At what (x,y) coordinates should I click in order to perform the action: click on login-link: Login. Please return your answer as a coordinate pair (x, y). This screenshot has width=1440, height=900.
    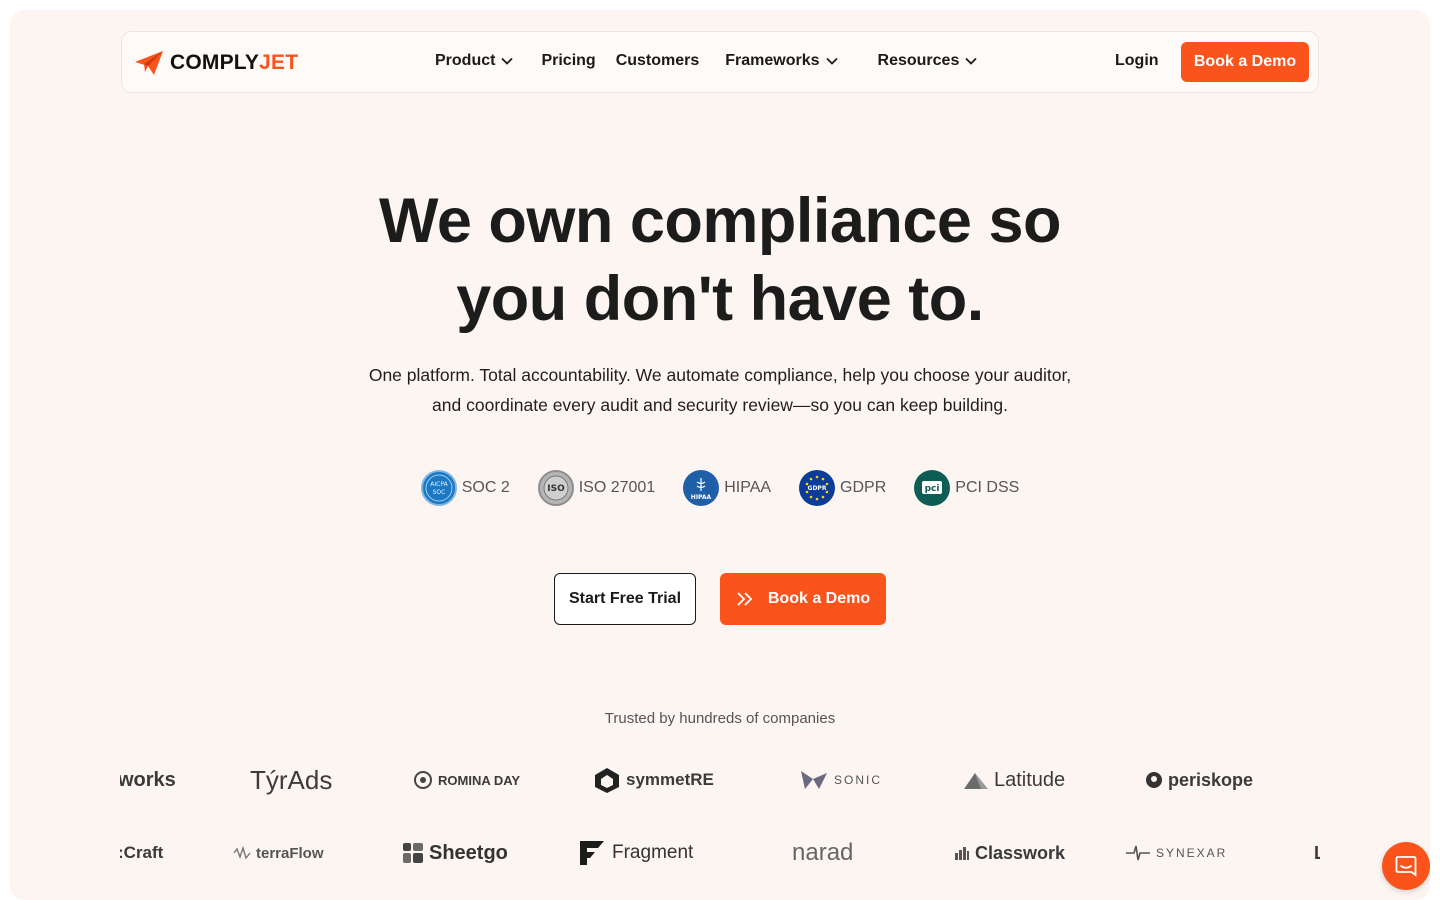
    Looking at the image, I should click on (1137, 61).